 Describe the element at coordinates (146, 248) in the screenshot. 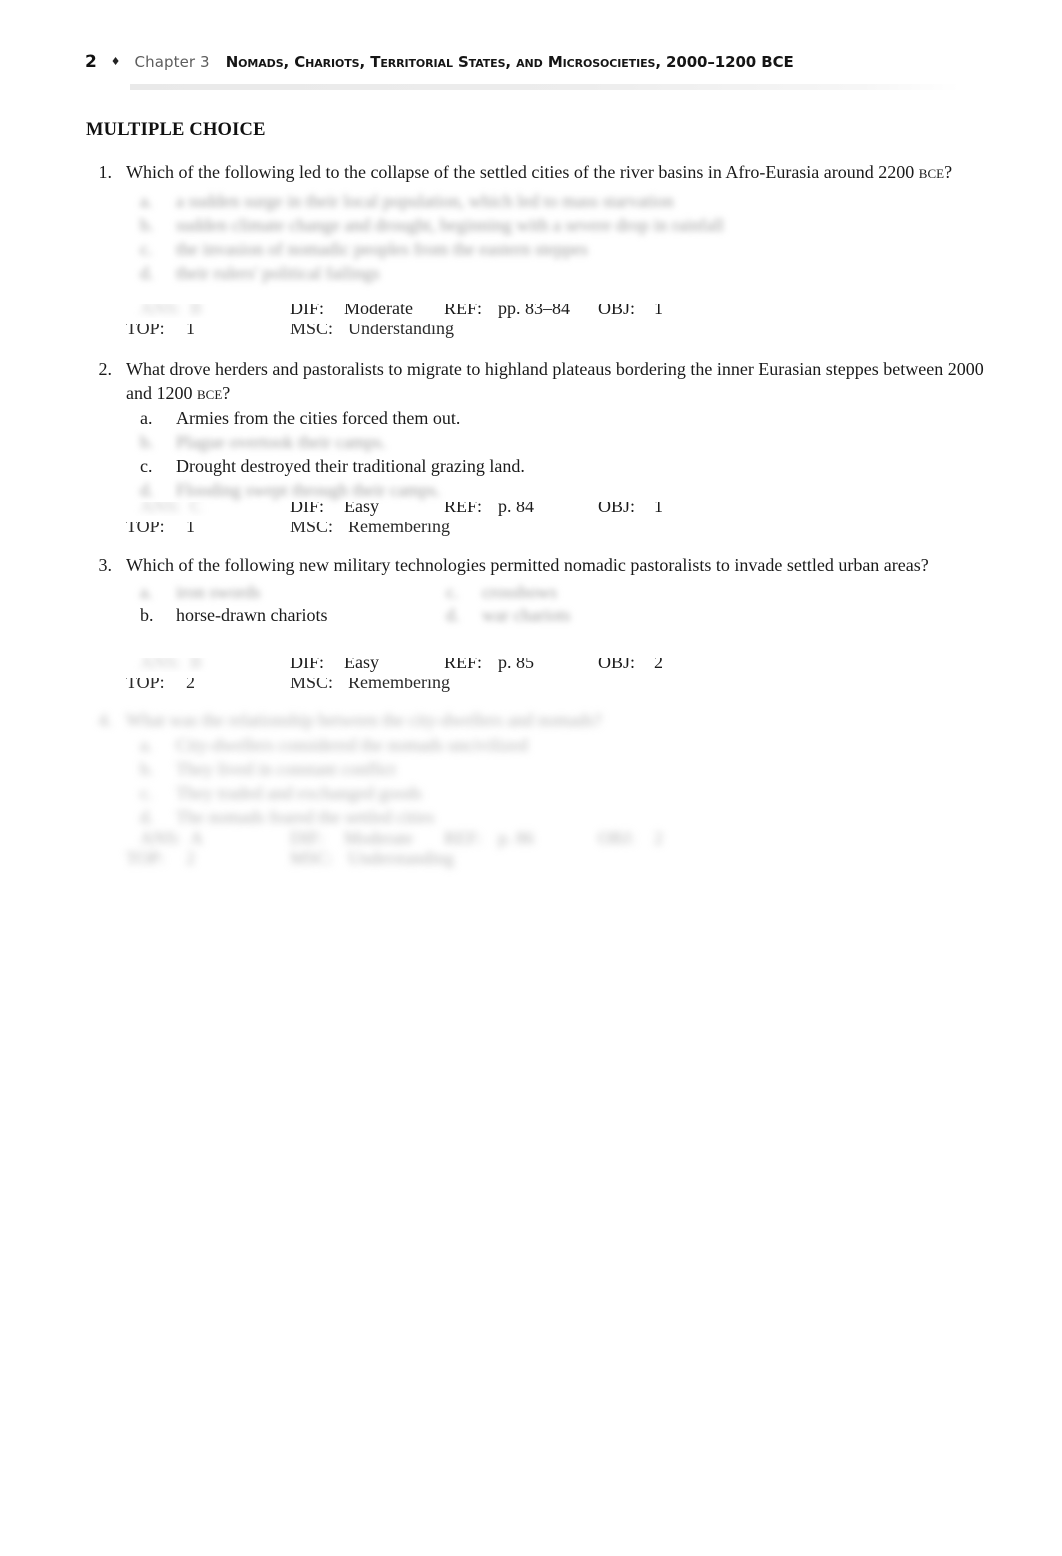

I see `option-letter: c.` at that location.